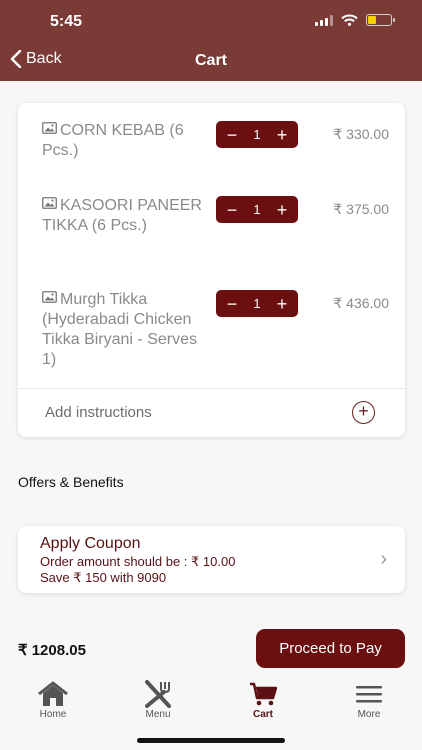 The width and height of the screenshot is (422, 750). Describe the element at coordinates (90, 543) in the screenshot. I see `coupon-title: Apply Coupon` at that location.